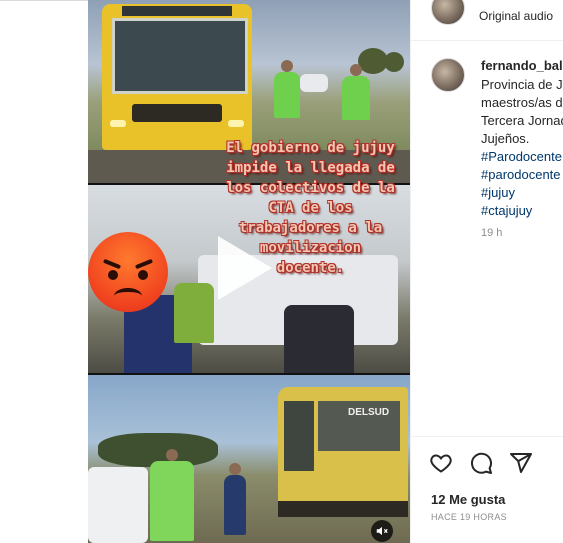  Describe the element at coordinates (319, 340) in the screenshot. I see `person-dark-jacket` at that location.